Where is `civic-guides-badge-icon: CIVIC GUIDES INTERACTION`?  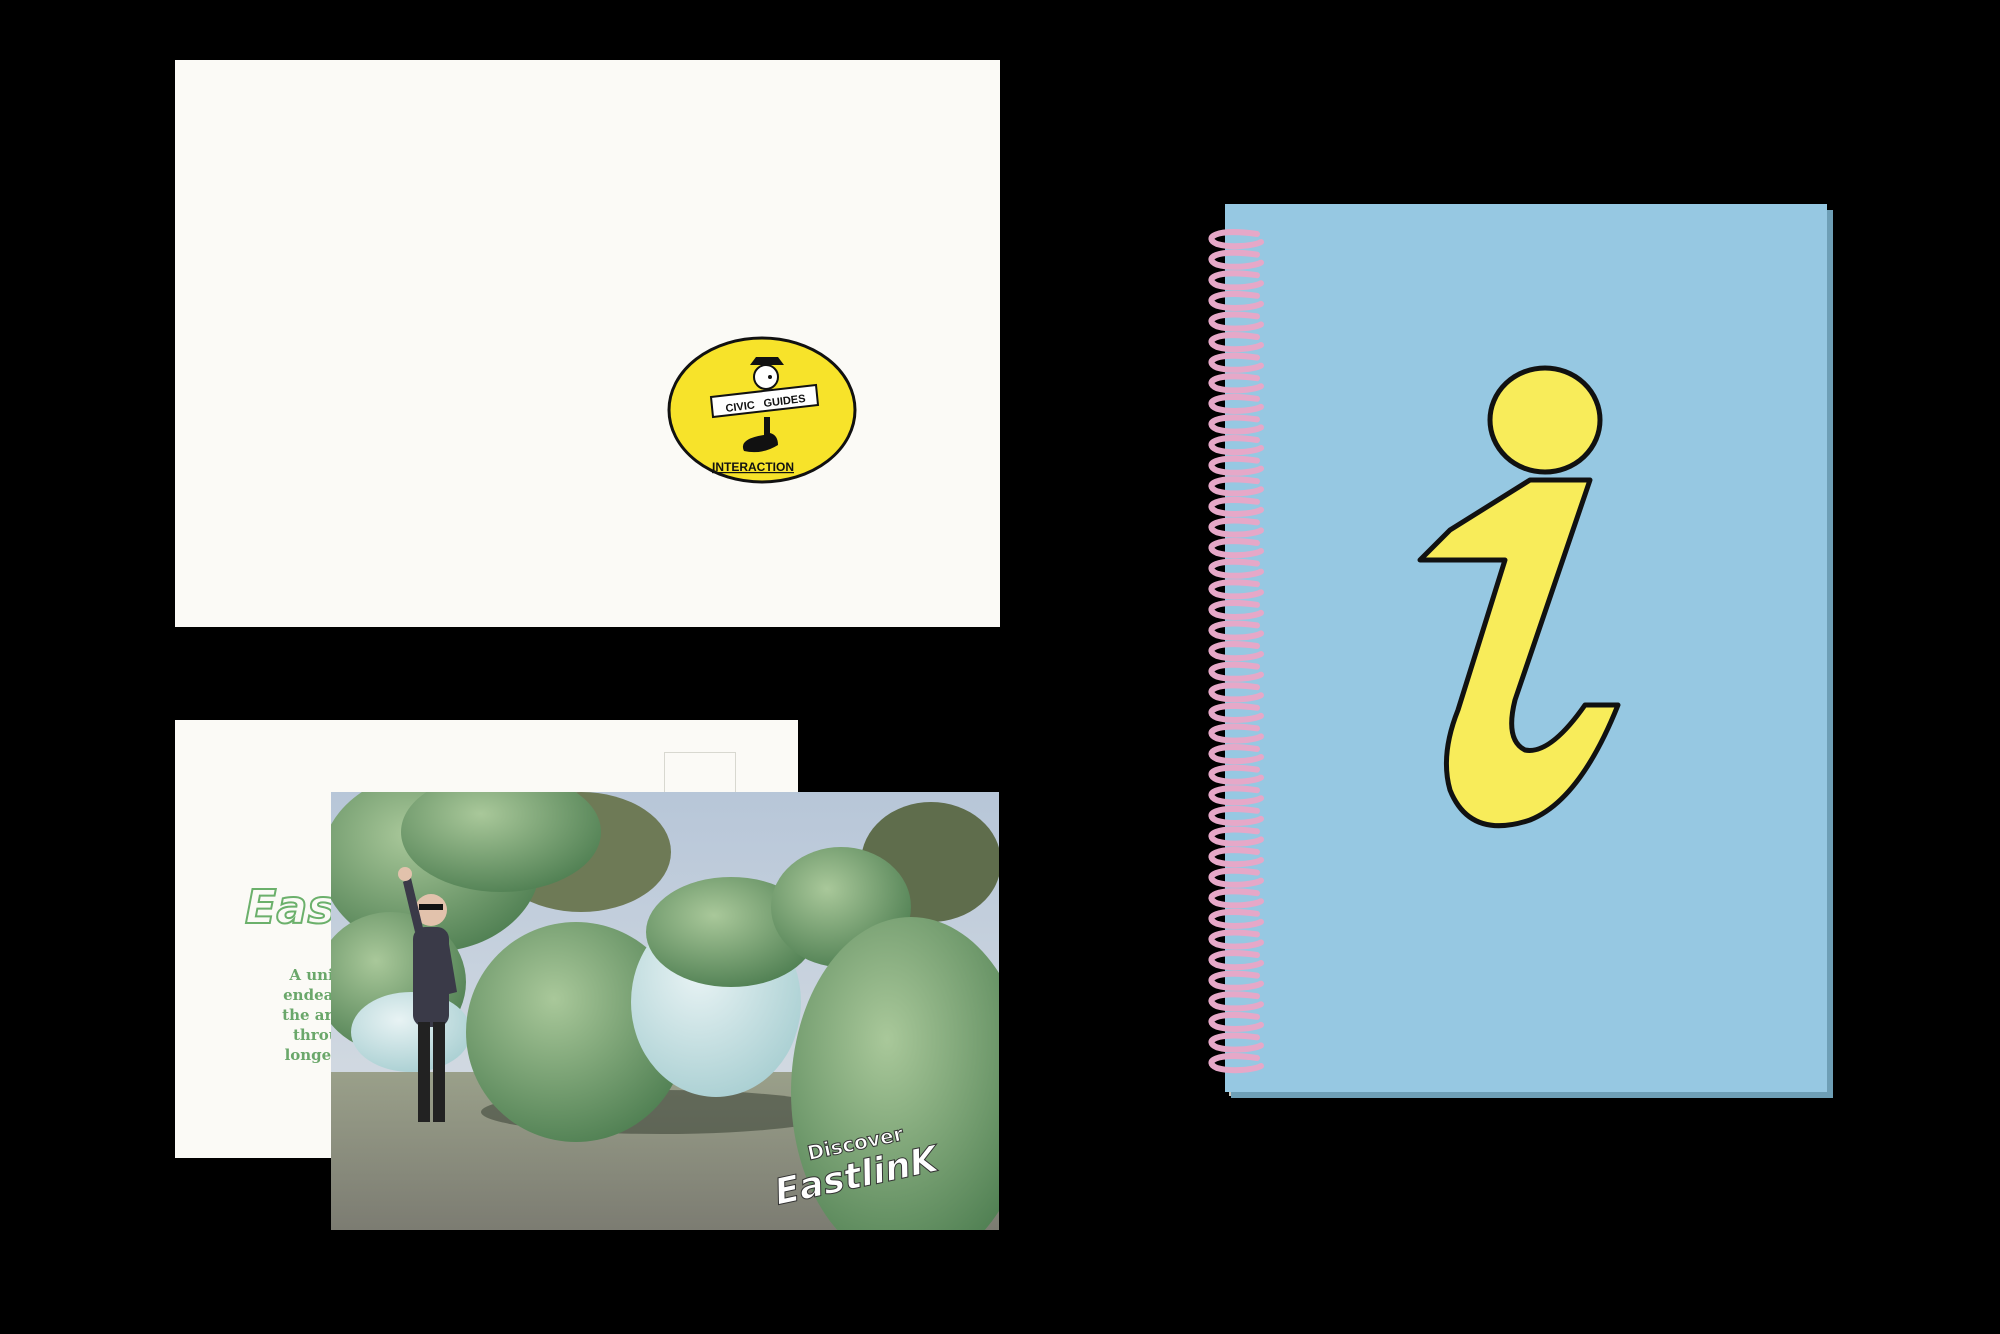
civic-guides-badge-icon: CIVIC GUIDES INTERACTION is located at coordinates (762, 410).